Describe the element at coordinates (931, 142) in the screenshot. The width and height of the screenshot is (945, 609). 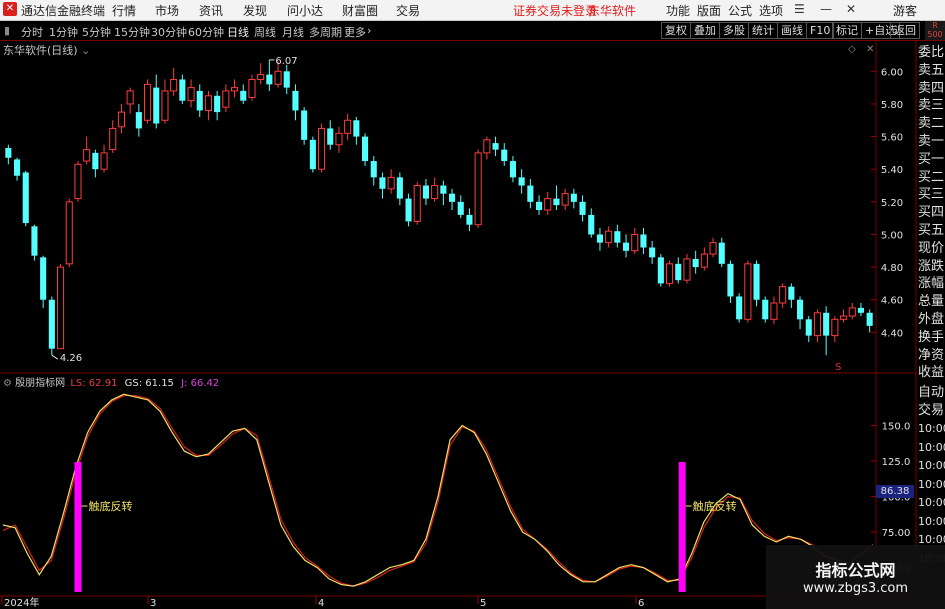
I see `sidebar-quote-item: 卖一` at that location.